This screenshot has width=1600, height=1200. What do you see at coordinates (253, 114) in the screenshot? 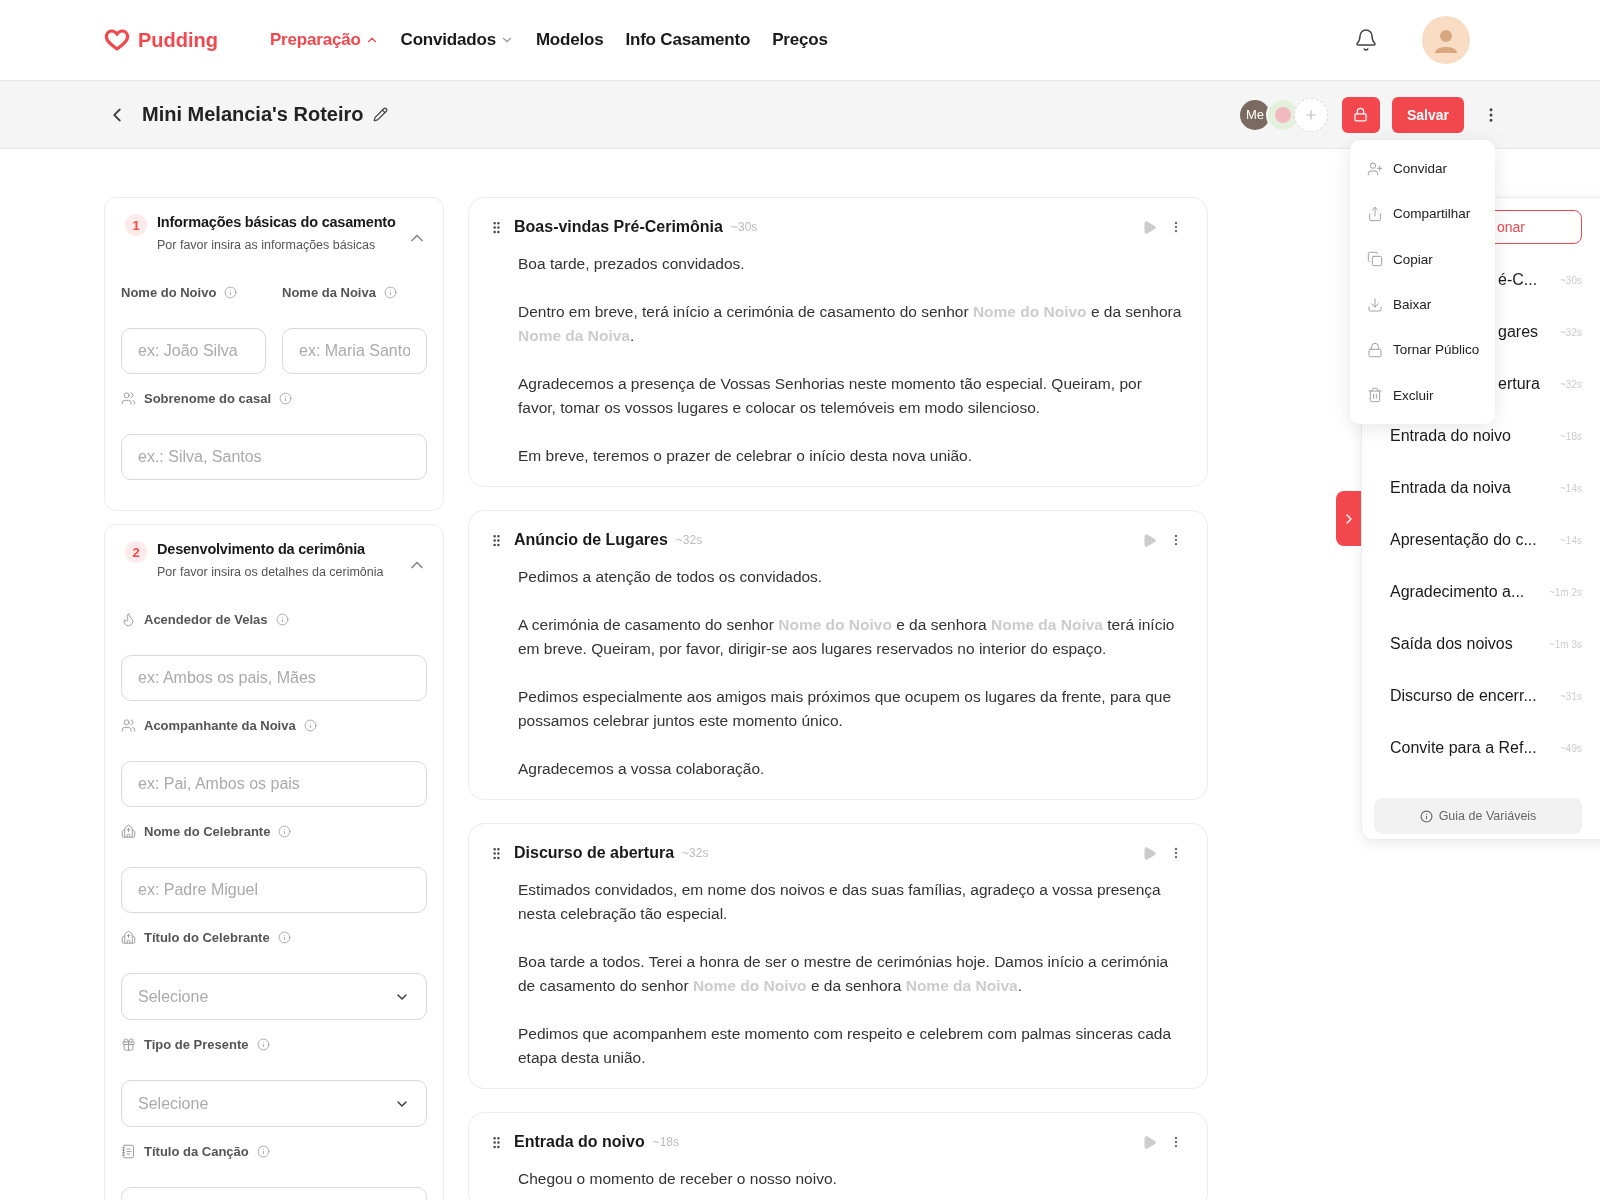
I see `document-title: Mini Melancia's Roteiro` at bounding box center [253, 114].